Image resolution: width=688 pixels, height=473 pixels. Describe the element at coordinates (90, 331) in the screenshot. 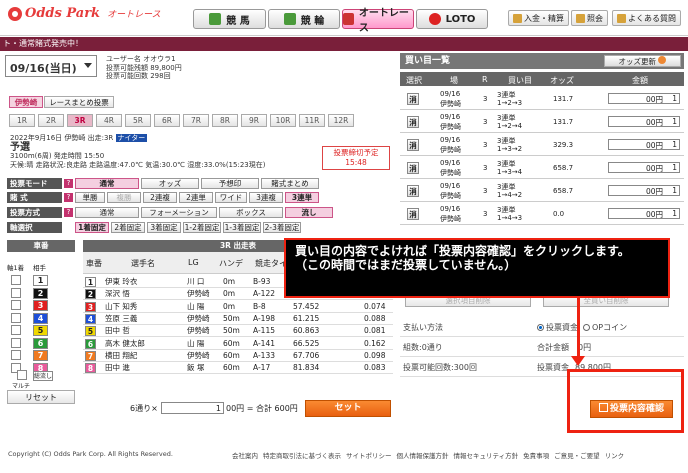

I see `car-number: 5` at that location.